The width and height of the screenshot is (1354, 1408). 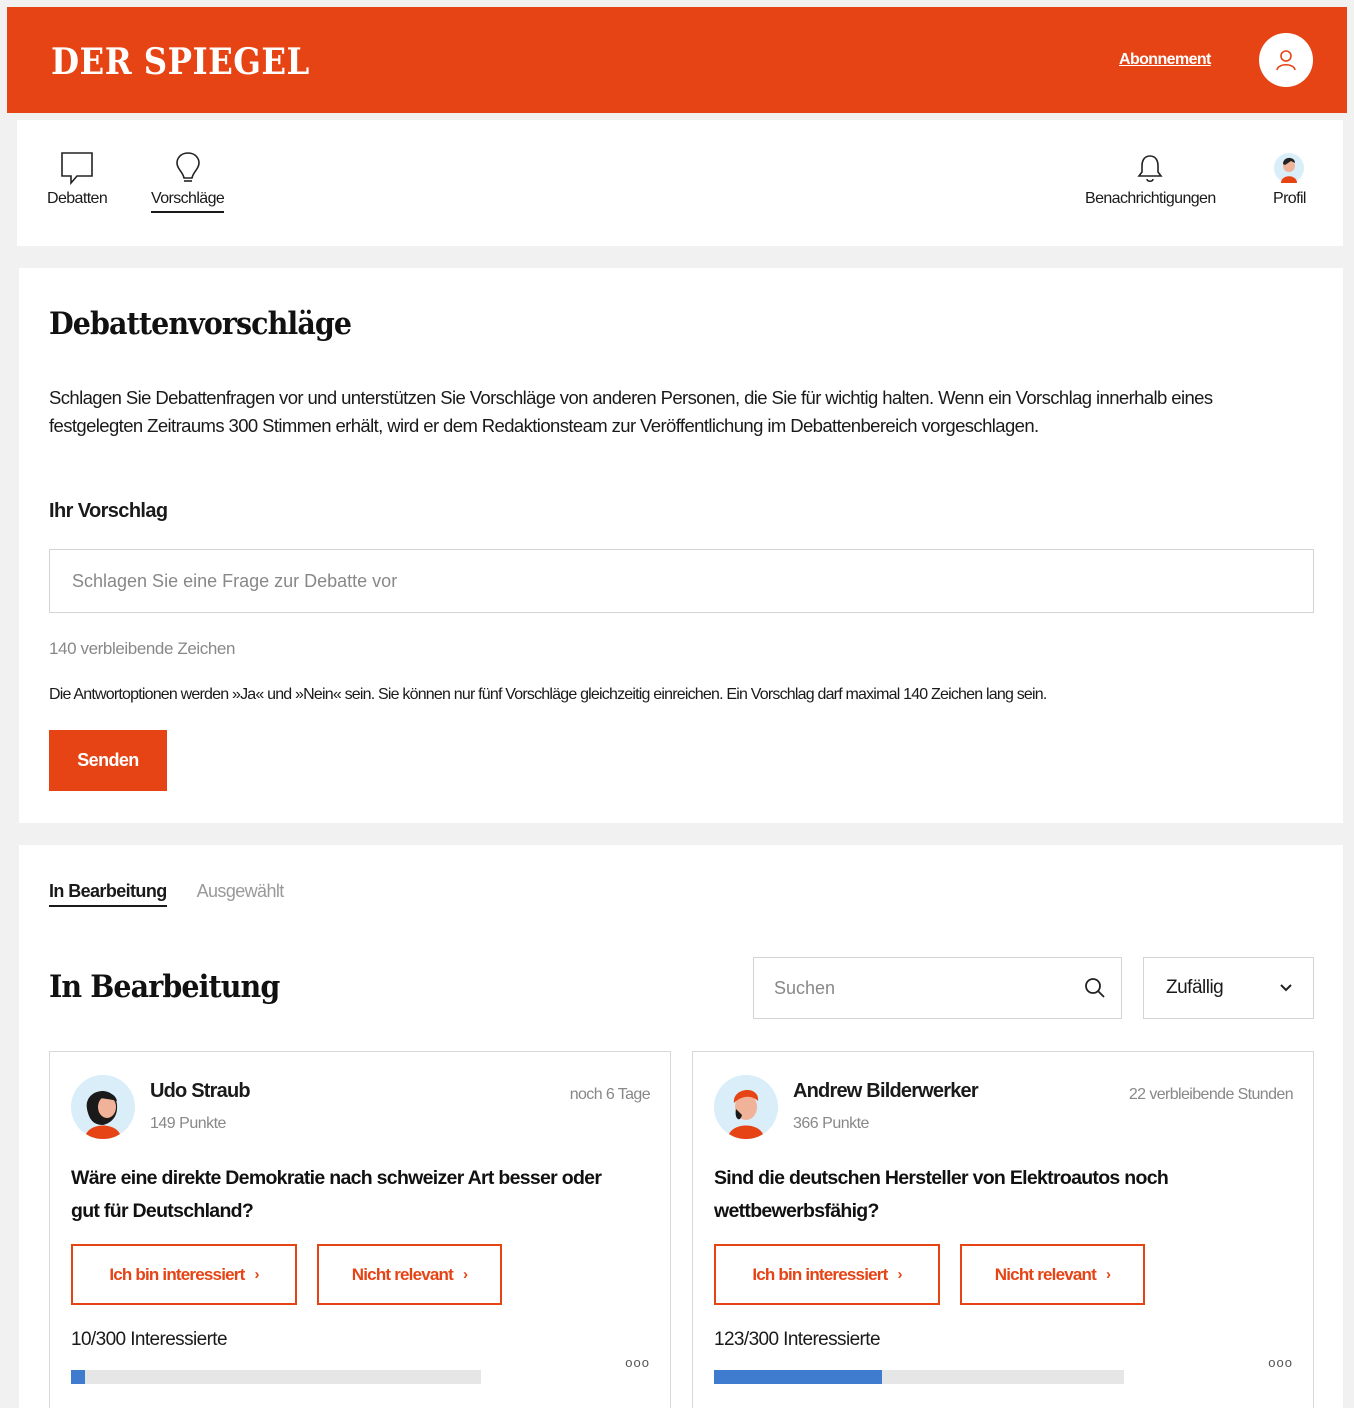 What do you see at coordinates (188, 1123) in the screenshot?
I see `author-points: 149 Punkte` at bounding box center [188, 1123].